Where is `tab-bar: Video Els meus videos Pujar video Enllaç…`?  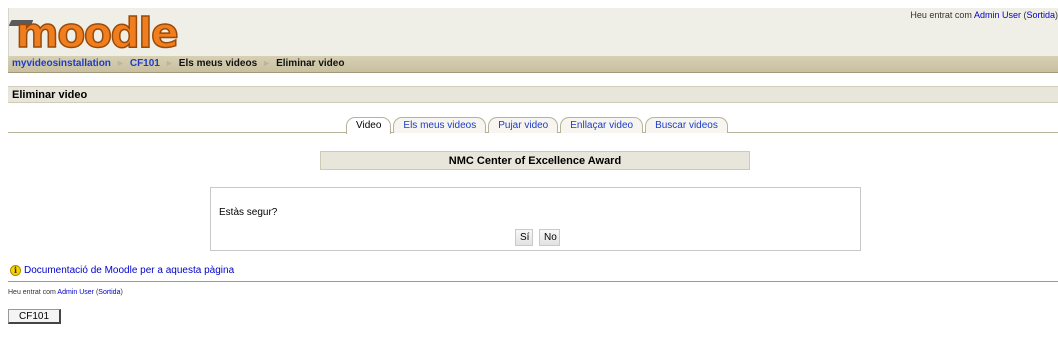 tab-bar: Video Els meus videos Pujar video Enllaç… is located at coordinates (538, 125).